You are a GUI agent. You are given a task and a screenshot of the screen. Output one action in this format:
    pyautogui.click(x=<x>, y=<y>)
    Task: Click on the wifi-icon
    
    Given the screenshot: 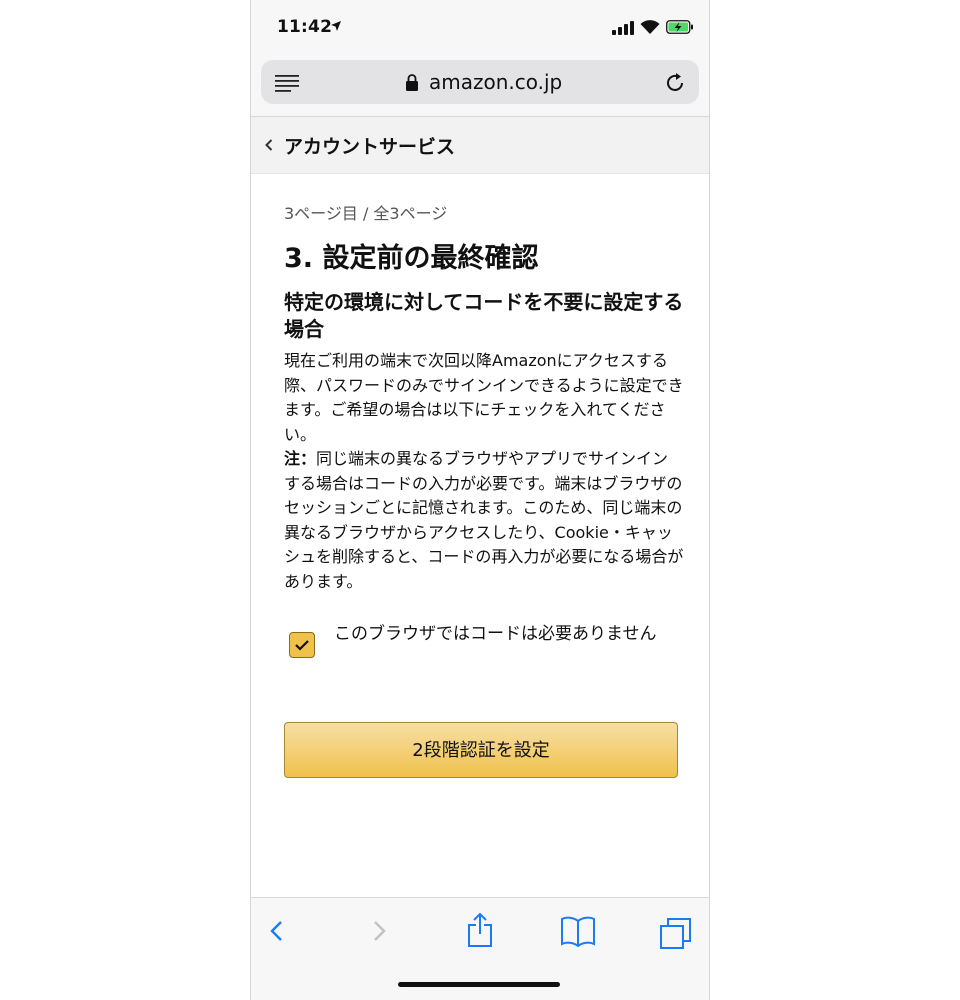 What is the action you would take?
    pyautogui.click(x=650, y=27)
    